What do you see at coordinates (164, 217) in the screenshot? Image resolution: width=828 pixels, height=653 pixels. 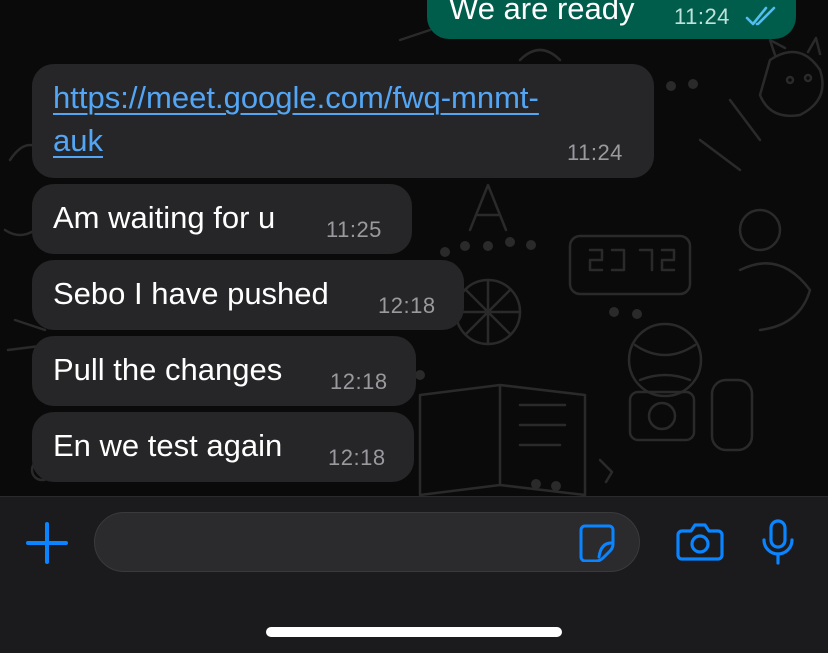 I see `message-text: Am waiting for u` at bounding box center [164, 217].